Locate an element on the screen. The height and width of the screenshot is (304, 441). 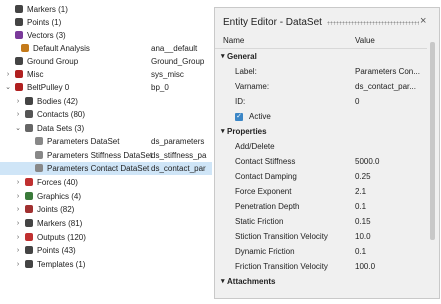
tree-item-label: Points (1) is located at coordinates (44, 22).